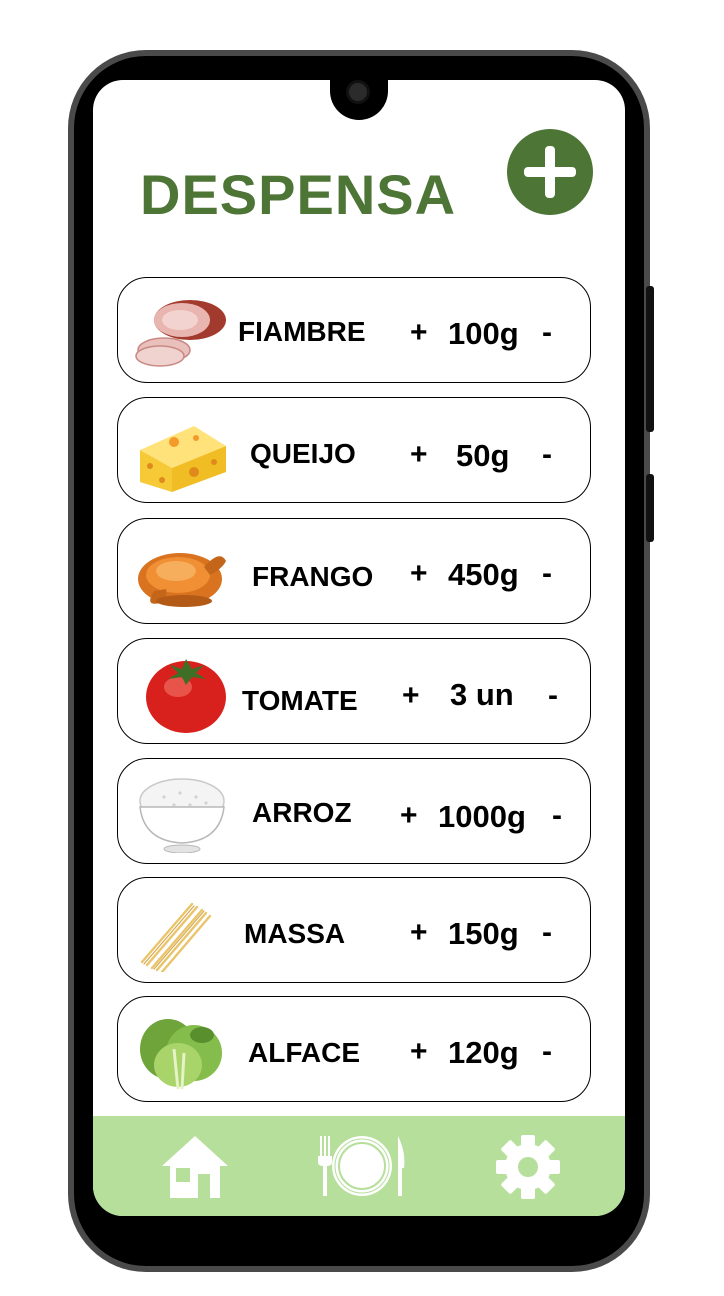 This screenshot has width=724, height=1296. What do you see at coordinates (650, 508) in the screenshot?
I see `volume-button` at bounding box center [650, 508].